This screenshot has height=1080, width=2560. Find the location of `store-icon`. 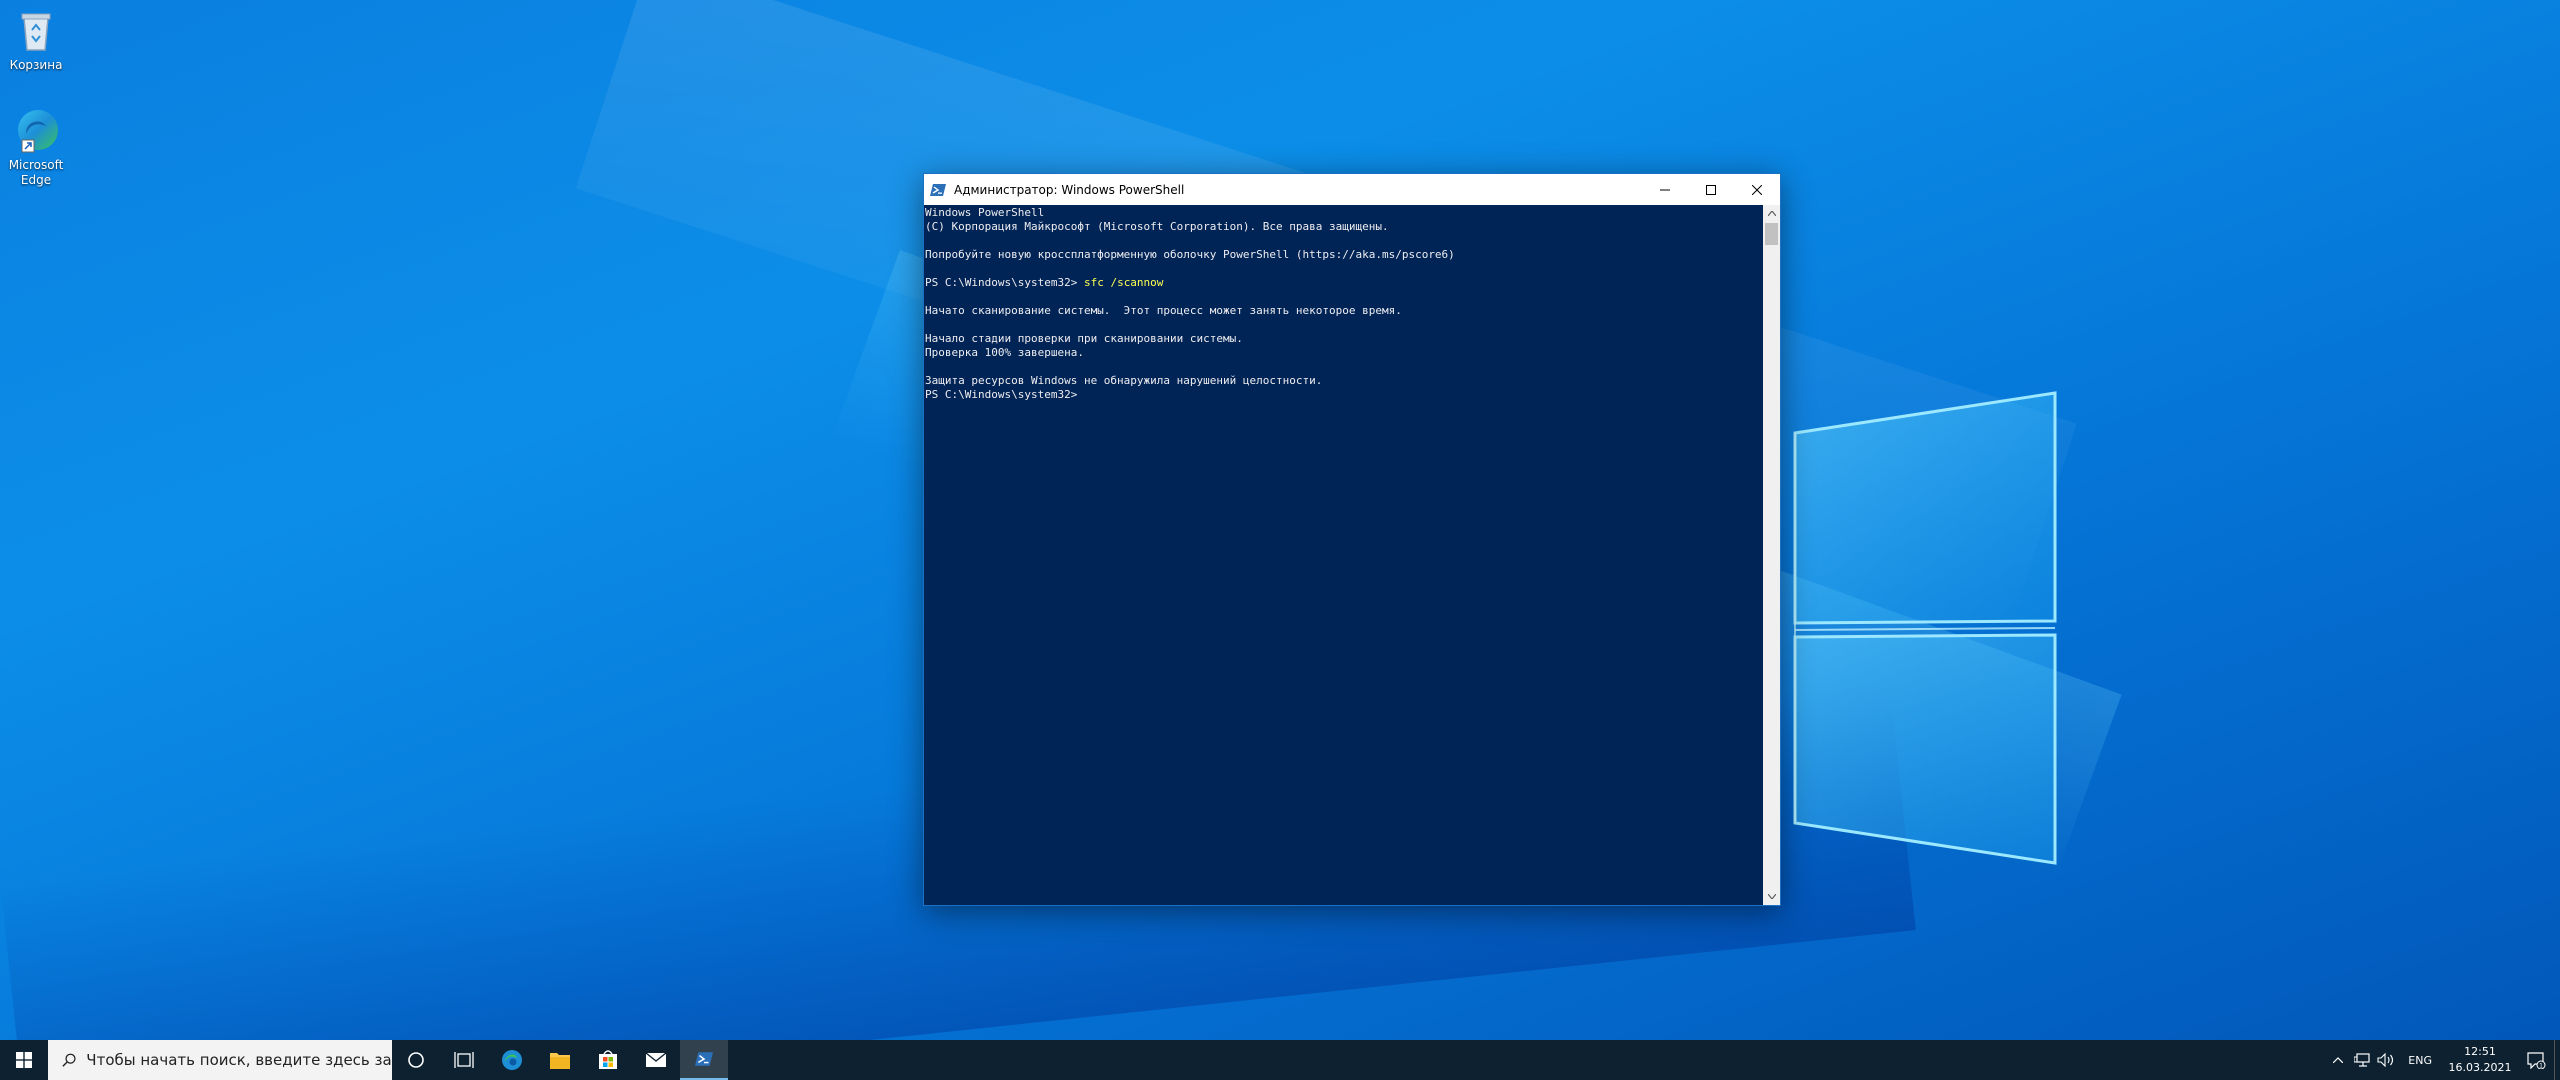

store-icon is located at coordinates (608, 1059).